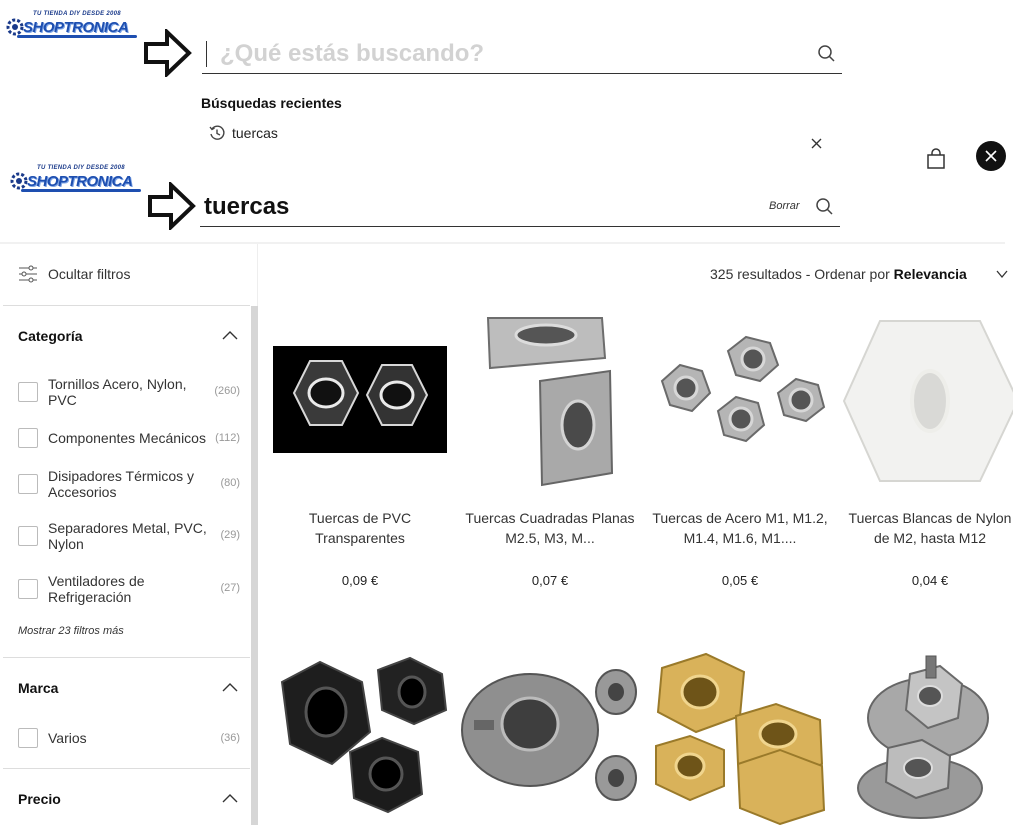 This screenshot has width=1013, height=825. I want to click on filter-option-count: (36), so click(230, 738).